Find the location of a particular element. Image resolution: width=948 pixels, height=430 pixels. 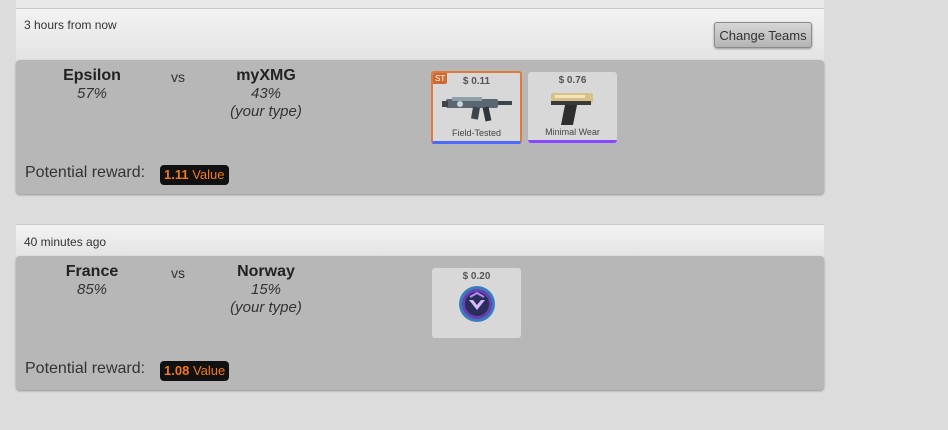

team-1: Epsilon 57% is located at coordinates (92, 85).